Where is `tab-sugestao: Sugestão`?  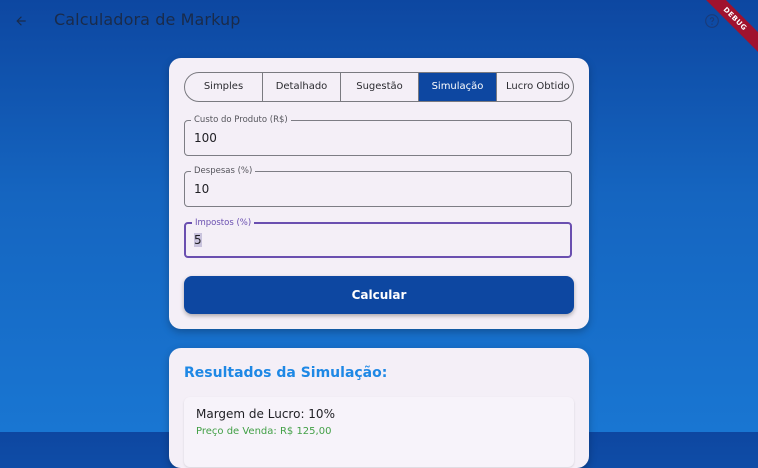
tab-sugestao: Sugestão is located at coordinates (380, 87).